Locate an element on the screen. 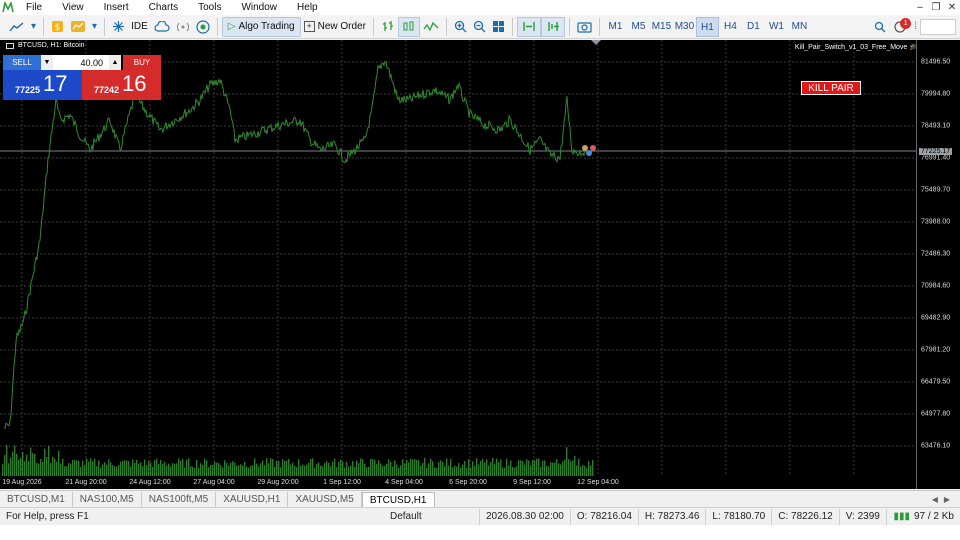 The height and width of the screenshot is (540, 960). menu-view: View is located at coordinates (73, 7).